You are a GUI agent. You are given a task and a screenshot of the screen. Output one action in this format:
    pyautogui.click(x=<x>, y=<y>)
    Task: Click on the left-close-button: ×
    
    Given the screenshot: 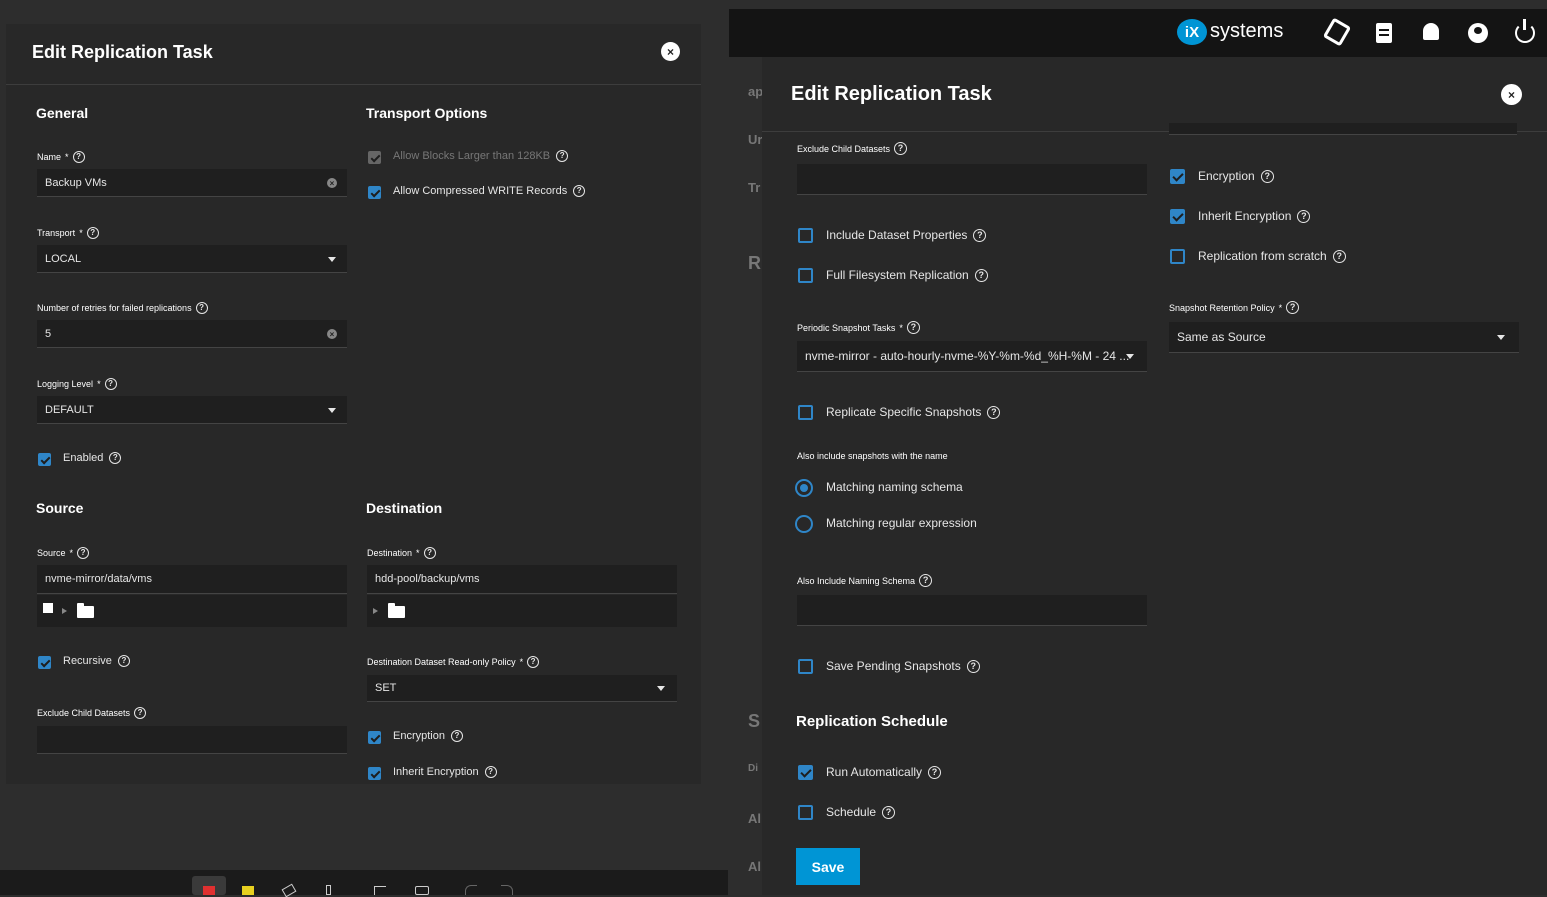 What is the action you would take?
    pyautogui.click(x=670, y=51)
    